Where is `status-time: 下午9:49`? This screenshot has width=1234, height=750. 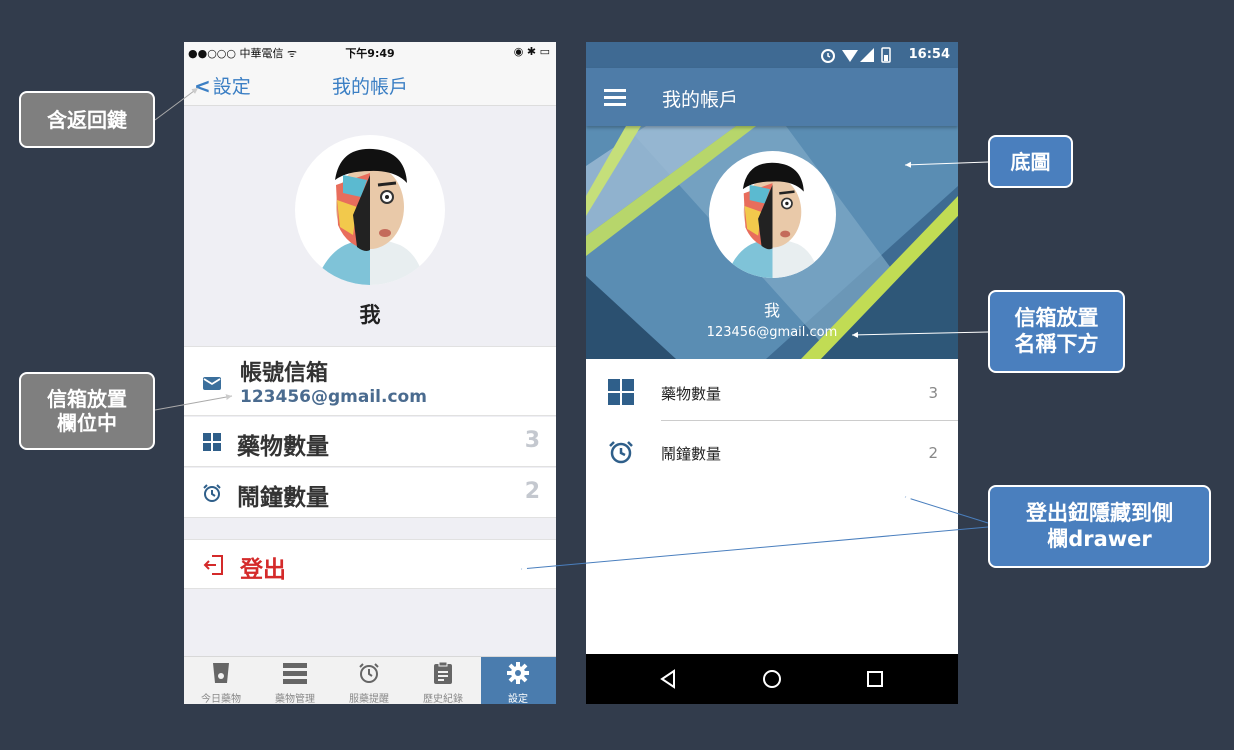
status-time: 下午9:49 is located at coordinates (370, 53).